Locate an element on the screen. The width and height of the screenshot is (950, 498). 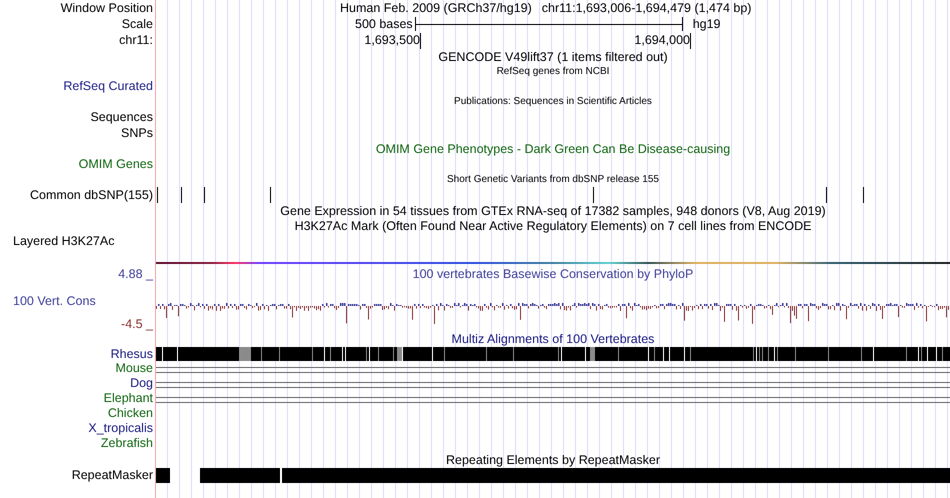
track-label: SNPs is located at coordinates (137, 133).